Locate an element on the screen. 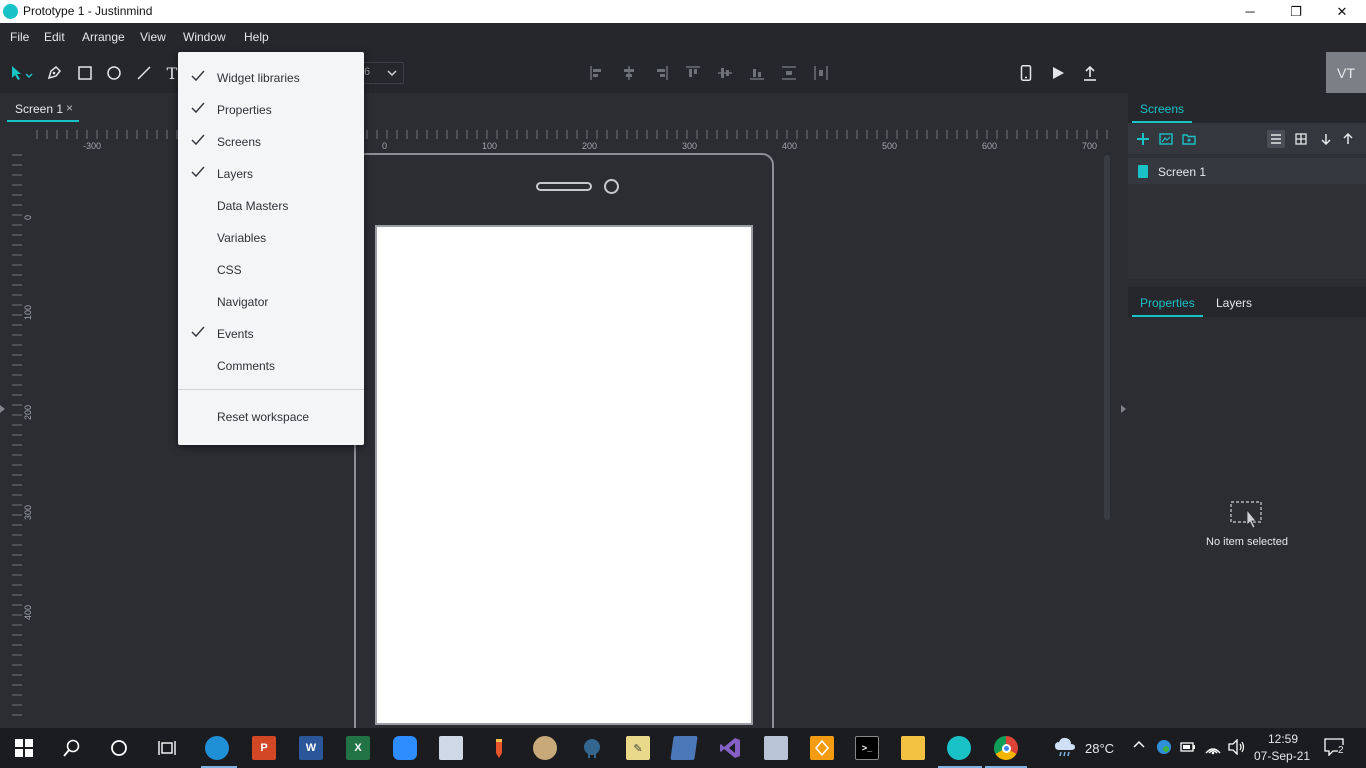  play-simulate-icon is located at coordinates (1058, 73).